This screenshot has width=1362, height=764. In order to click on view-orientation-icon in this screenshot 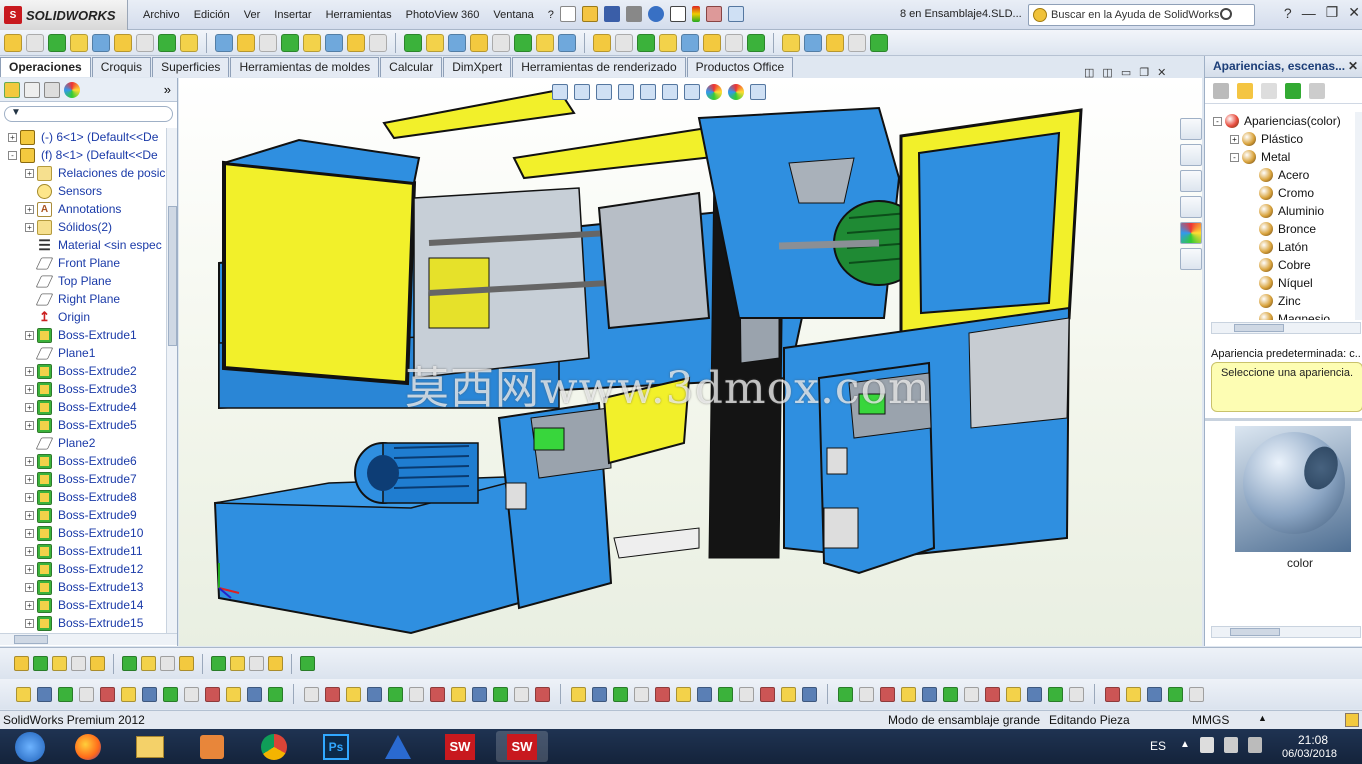, I will do `click(648, 92)`.